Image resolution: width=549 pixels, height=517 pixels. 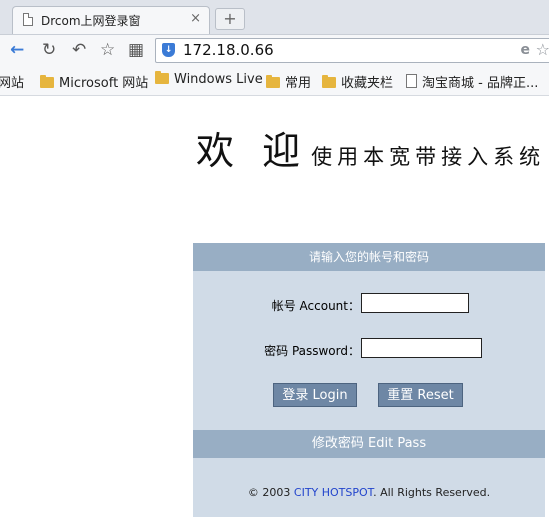 I want to click on password-input, so click(x=421, y=348).